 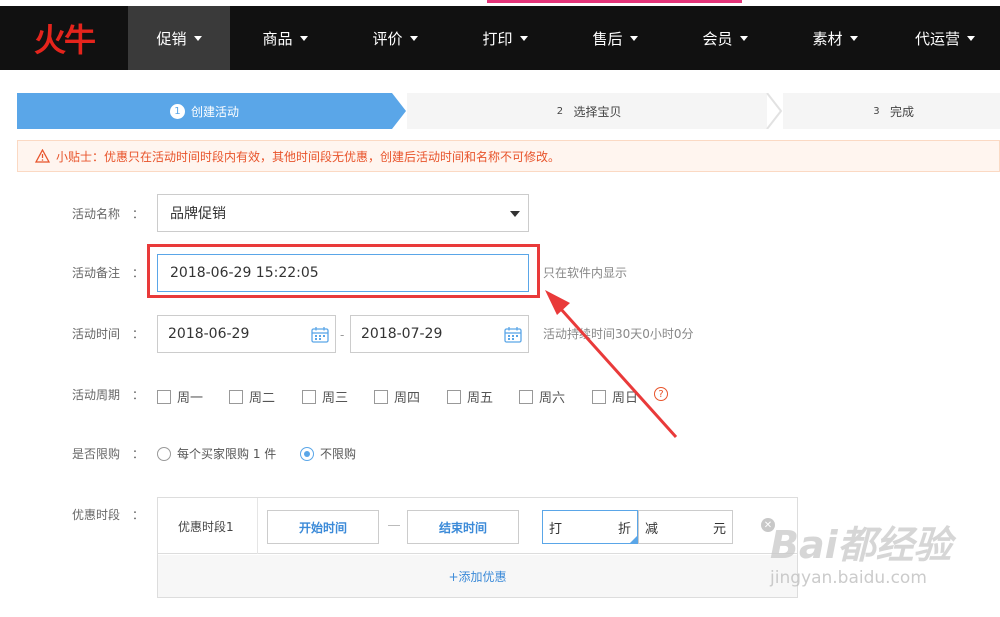 What do you see at coordinates (244, 273) in the screenshot?
I see `input-value: 2018-06-29 15:22:05` at bounding box center [244, 273].